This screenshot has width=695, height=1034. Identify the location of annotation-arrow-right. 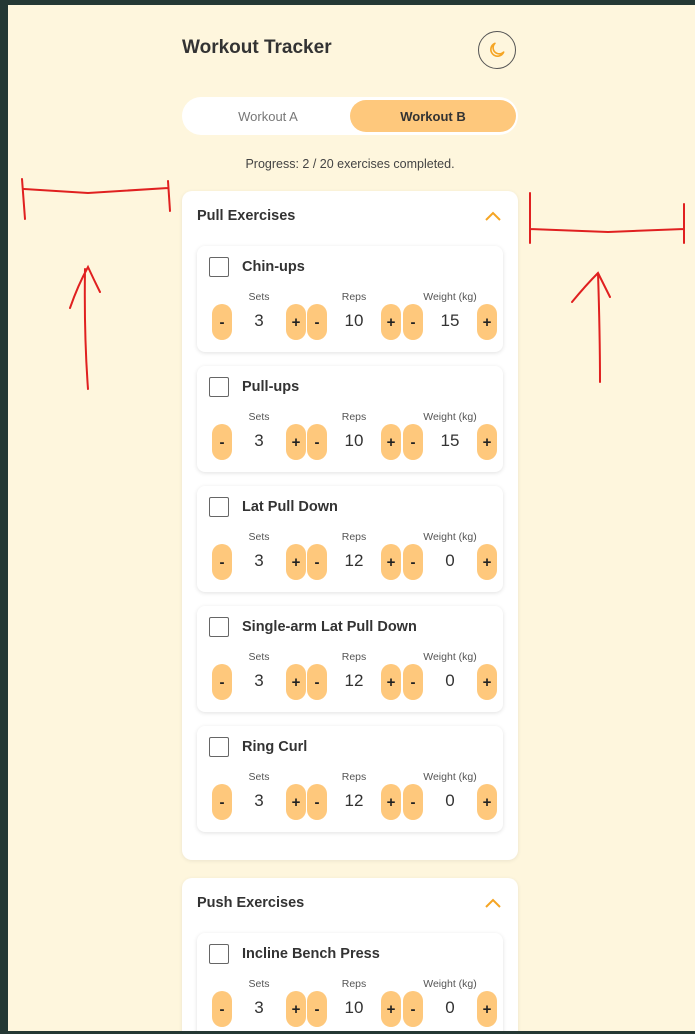
(591, 327).